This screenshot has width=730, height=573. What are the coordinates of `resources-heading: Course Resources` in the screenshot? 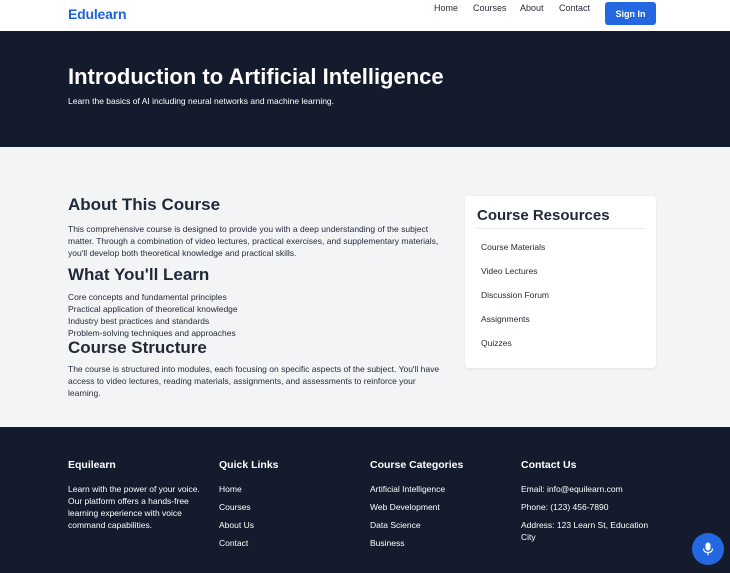 It's located at (543, 215).